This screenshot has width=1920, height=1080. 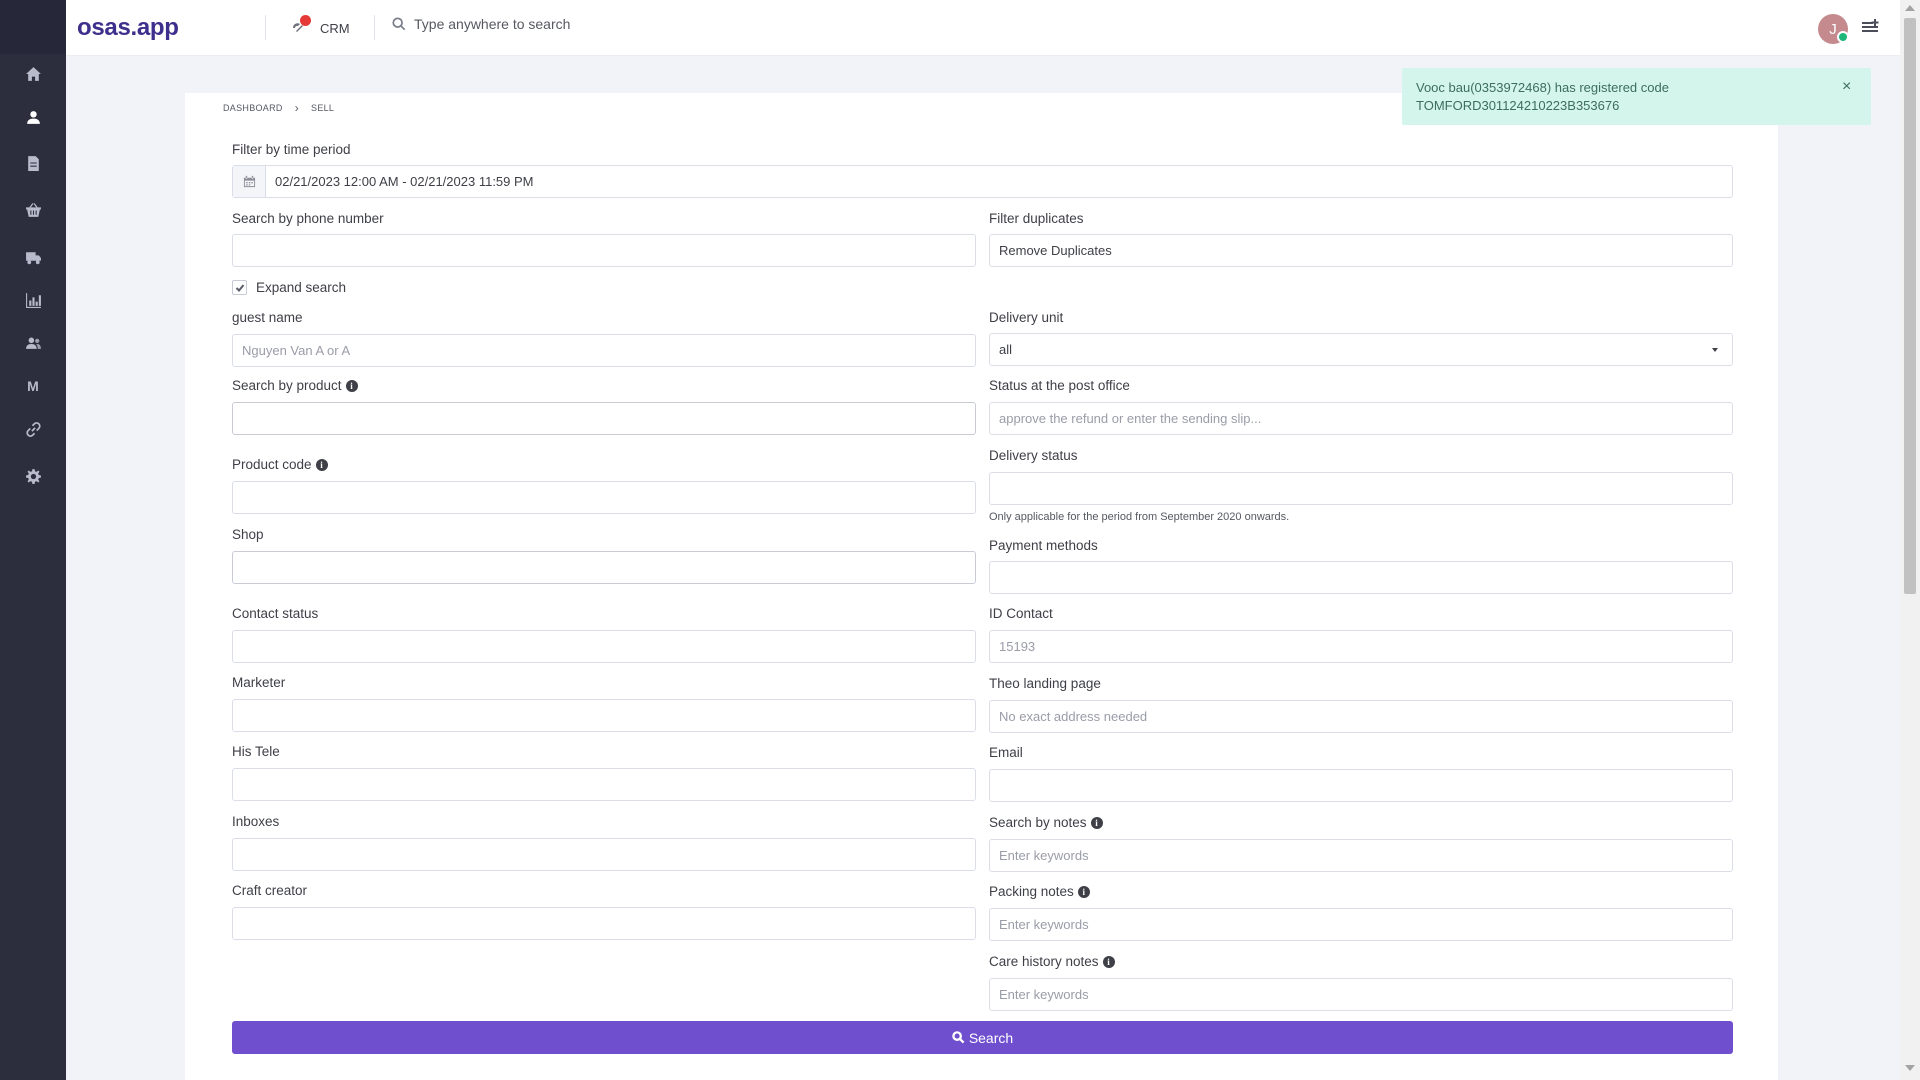 What do you see at coordinates (256, 821) in the screenshot?
I see `inboxes-label: Inboxes` at bounding box center [256, 821].